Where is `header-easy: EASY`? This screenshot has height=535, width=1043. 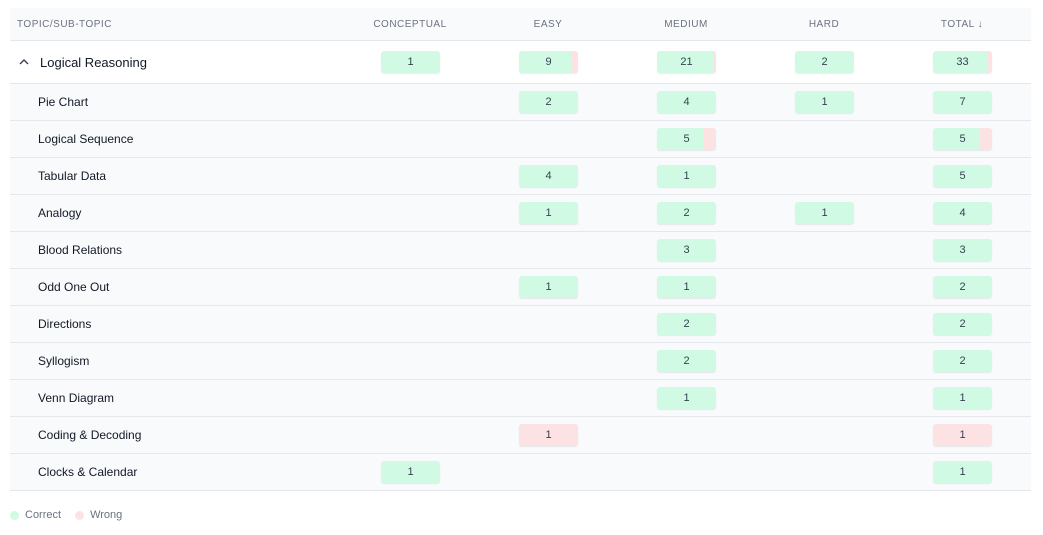
header-easy: EASY is located at coordinates (548, 24).